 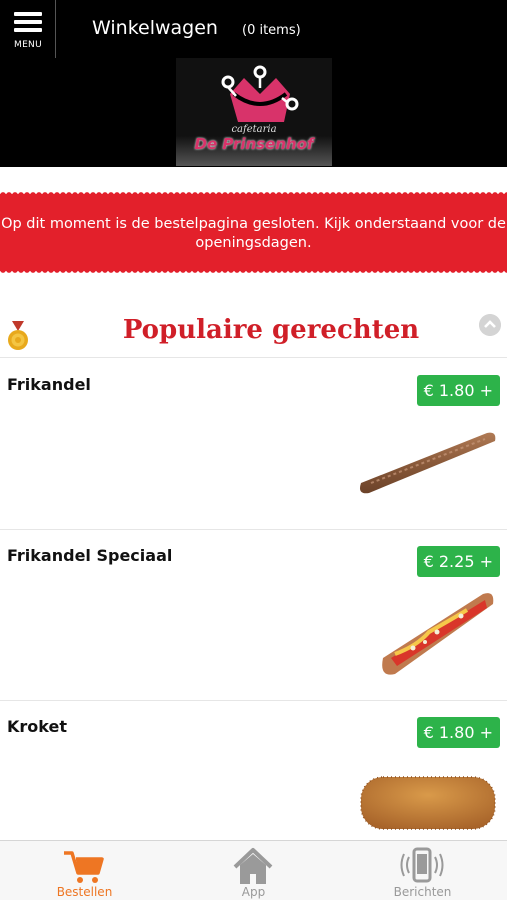 I want to click on cart-title: Winkelwagen, so click(x=155, y=28).